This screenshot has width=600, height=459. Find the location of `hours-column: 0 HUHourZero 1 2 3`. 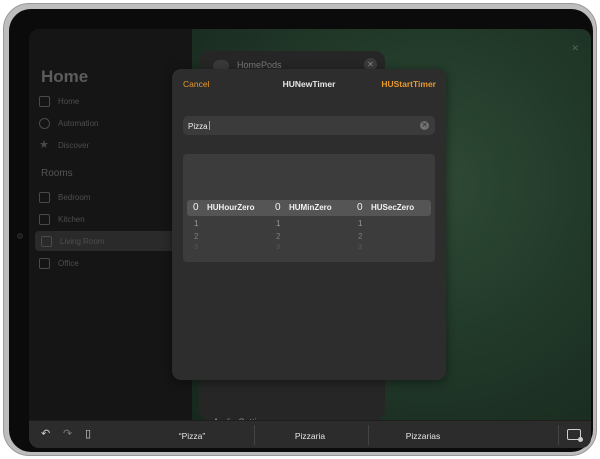

hours-column: 0 HUHourZero 1 2 3 is located at coordinates (233, 208).